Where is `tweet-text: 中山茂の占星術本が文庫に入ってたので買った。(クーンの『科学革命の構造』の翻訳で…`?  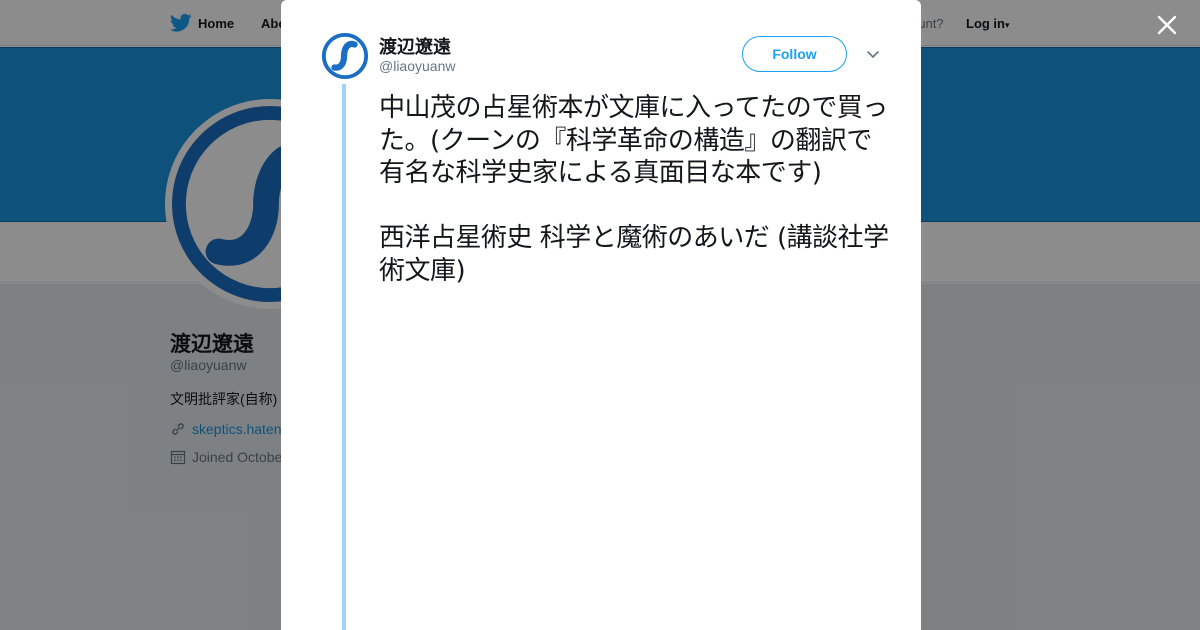
tweet-text: 中山茂の占星術本が文庫に入ってたので買った。(クーンの『科学革命の構造』の翻訳で… is located at coordinates (634, 189).